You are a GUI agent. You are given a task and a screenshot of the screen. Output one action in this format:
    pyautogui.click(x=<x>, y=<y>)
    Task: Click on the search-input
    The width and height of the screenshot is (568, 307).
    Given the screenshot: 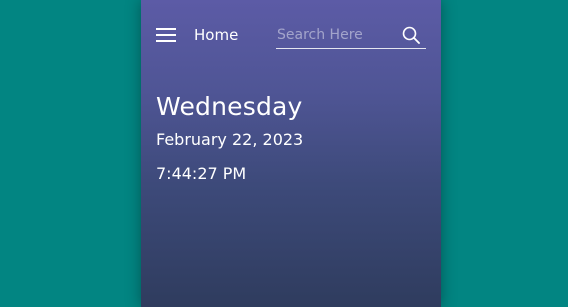 What is the action you would take?
    pyautogui.click(x=335, y=35)
    